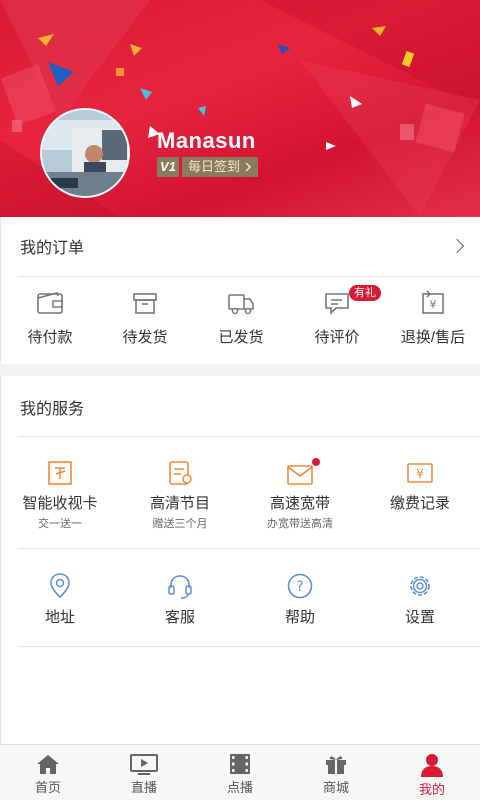  I want to click on comment-icon, so click(337, 304).